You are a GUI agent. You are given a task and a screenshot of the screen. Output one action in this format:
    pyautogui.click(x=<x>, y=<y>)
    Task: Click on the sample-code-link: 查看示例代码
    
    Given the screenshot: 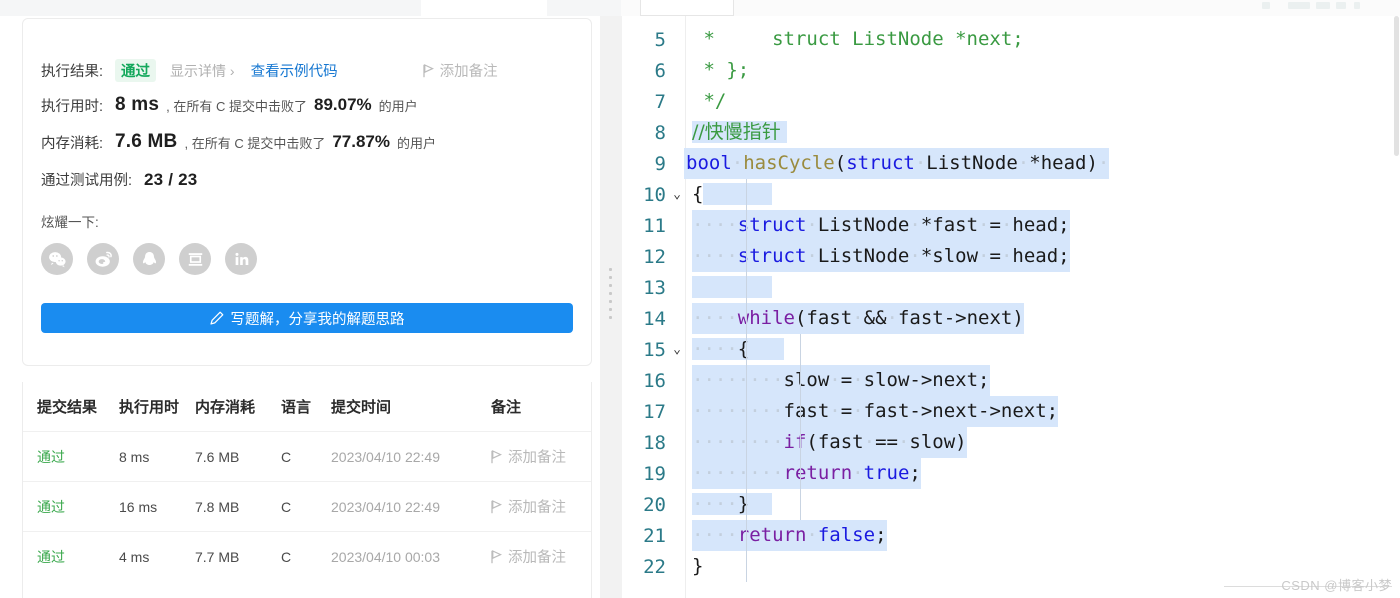 What is the action you would take?
    pyautogui.click(x=294, y=70)
    